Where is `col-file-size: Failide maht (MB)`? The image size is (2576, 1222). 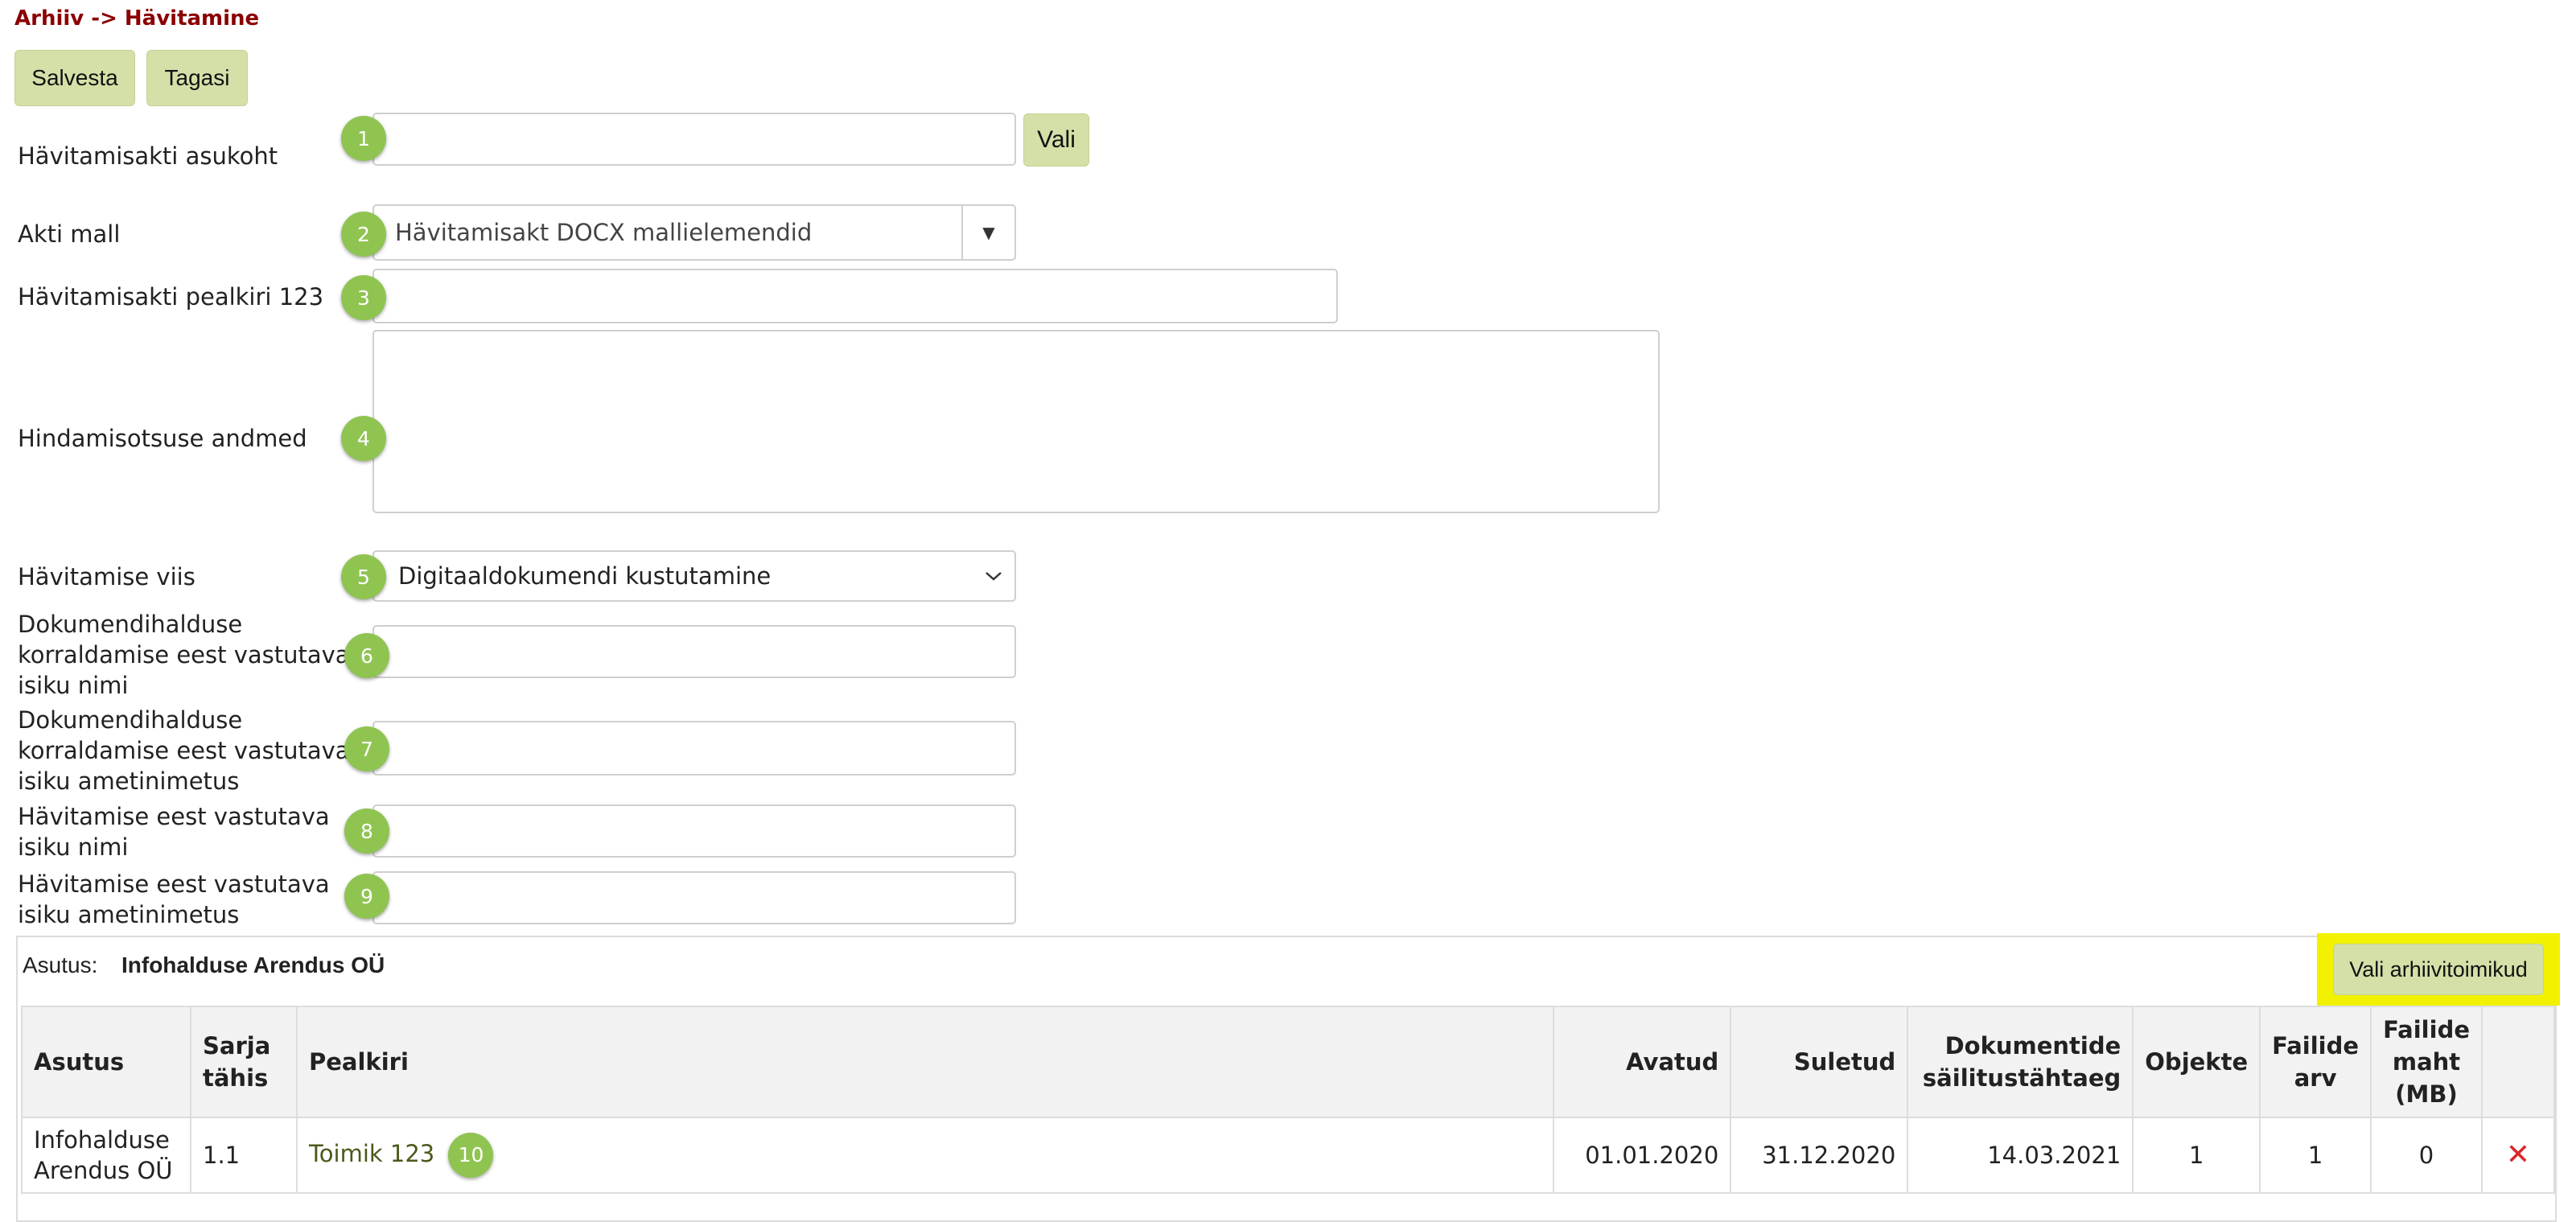 col-file-size: Failide maht (MB) is located at coordinates (2426, 1062).